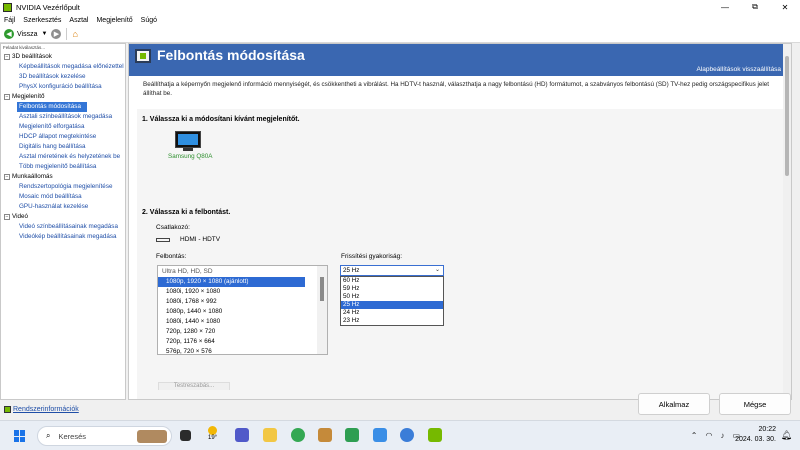 The height and width of the screenshot is (450, 800). Describe the element at coordinates (63, 97) in the screenshot. I see `tree-category-display: − Megjelenítő` at that location.